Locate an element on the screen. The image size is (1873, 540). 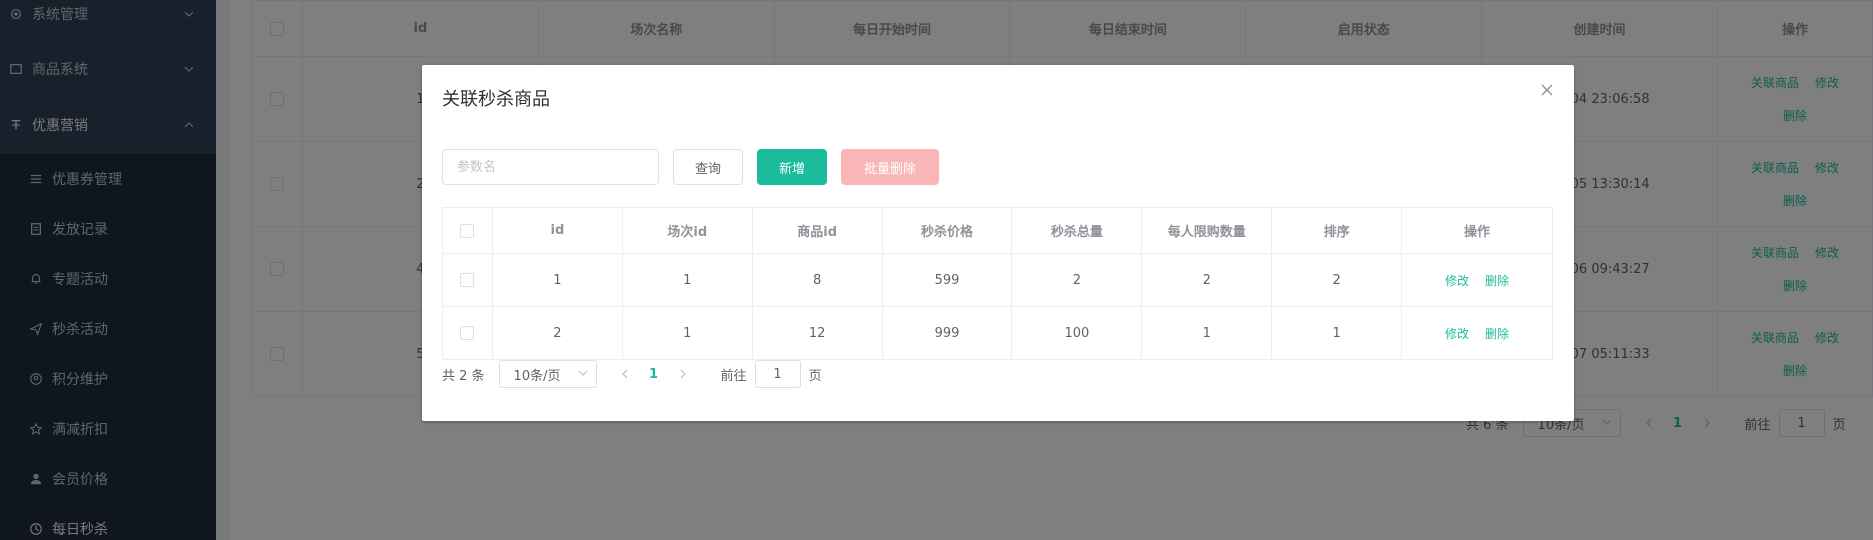
dialog-pagination: 共 2 条 10条/页 1 前往 1 页 is located at coordinates (632, 374).